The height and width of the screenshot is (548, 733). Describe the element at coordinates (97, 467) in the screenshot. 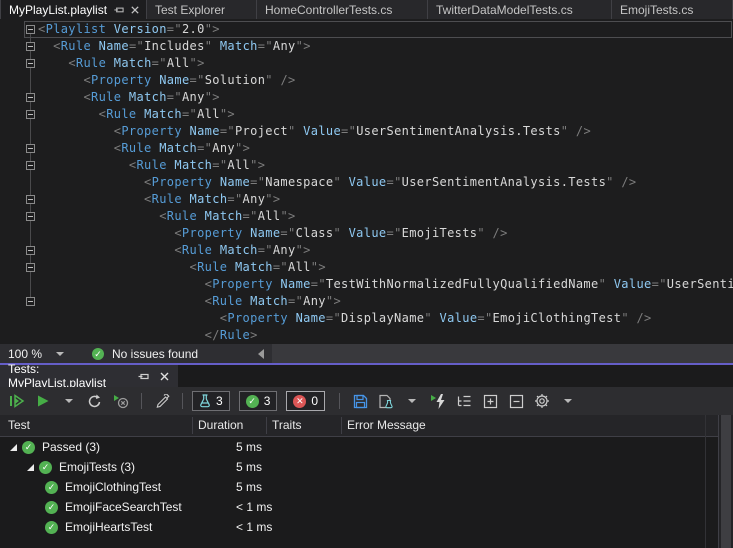

I see `test-label: EmojiTests (3)` at that location.